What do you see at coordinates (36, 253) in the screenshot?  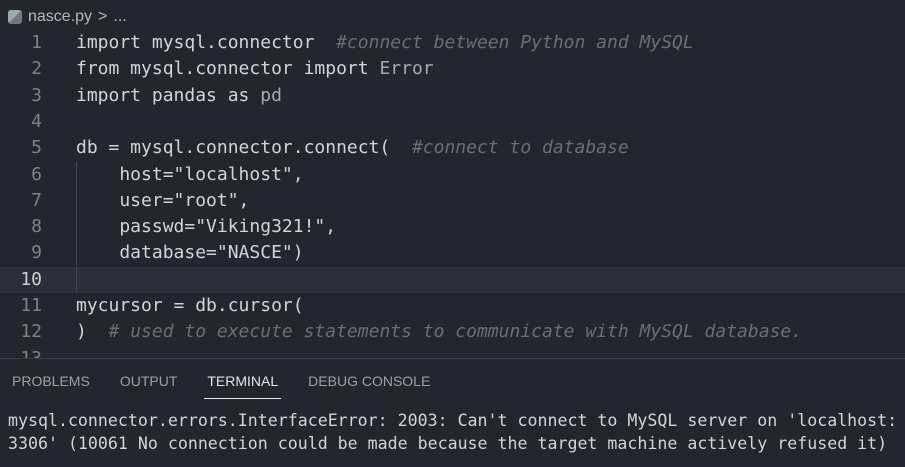 I see `line-number: 9` at bounding box center [36, 253].